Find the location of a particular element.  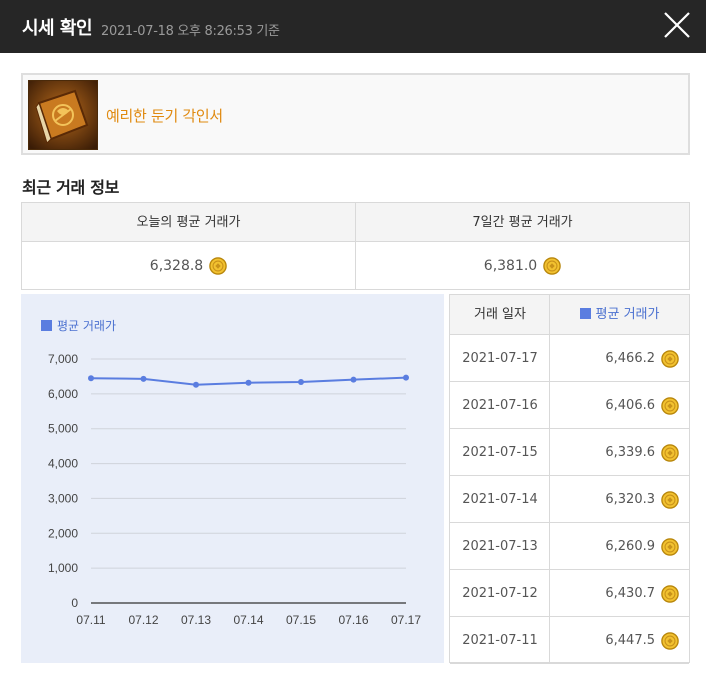

item-name: 예리한 둔기 각인서 is located at coordinates (164, 116).